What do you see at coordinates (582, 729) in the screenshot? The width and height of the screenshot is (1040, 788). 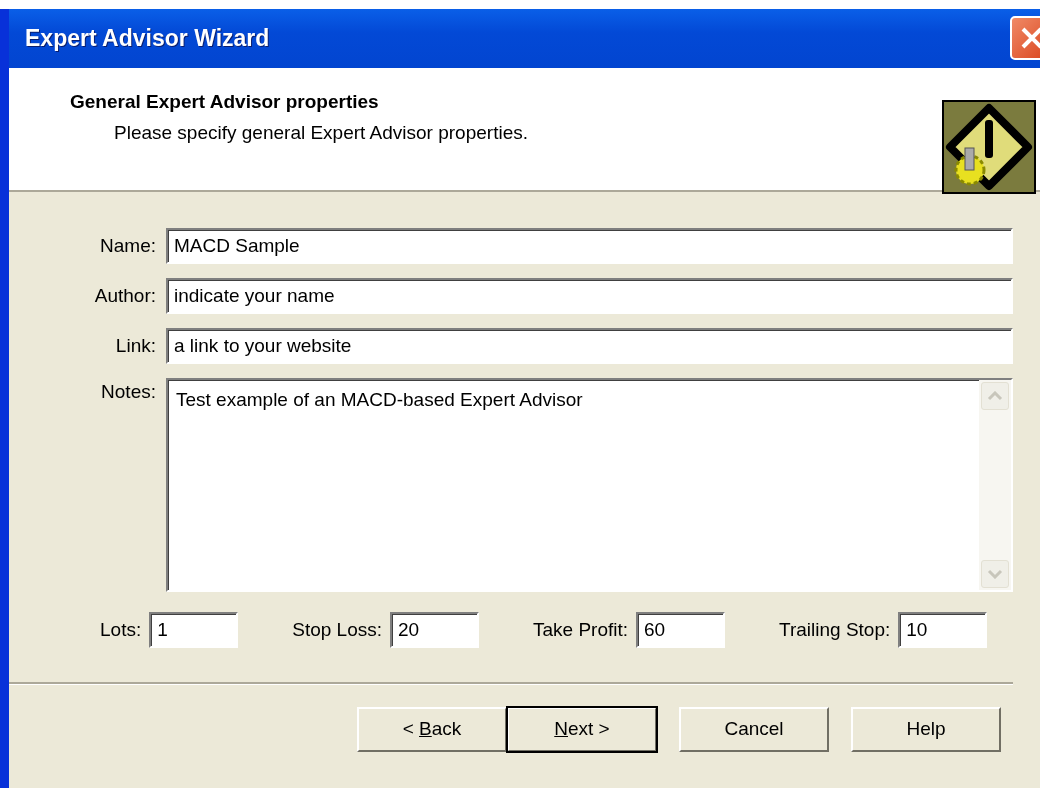 I see `wizard-button: Next >` at bounding box center [582, 729].